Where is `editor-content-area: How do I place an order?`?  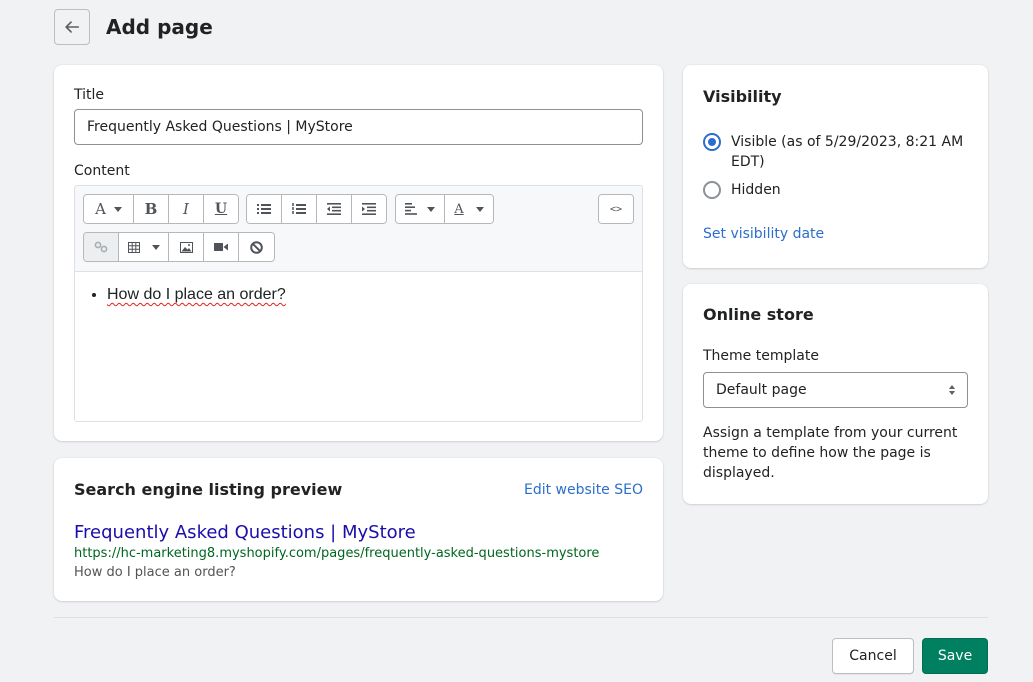 editor-content-area: How do I place an order? is located at coordinates (358, 346).